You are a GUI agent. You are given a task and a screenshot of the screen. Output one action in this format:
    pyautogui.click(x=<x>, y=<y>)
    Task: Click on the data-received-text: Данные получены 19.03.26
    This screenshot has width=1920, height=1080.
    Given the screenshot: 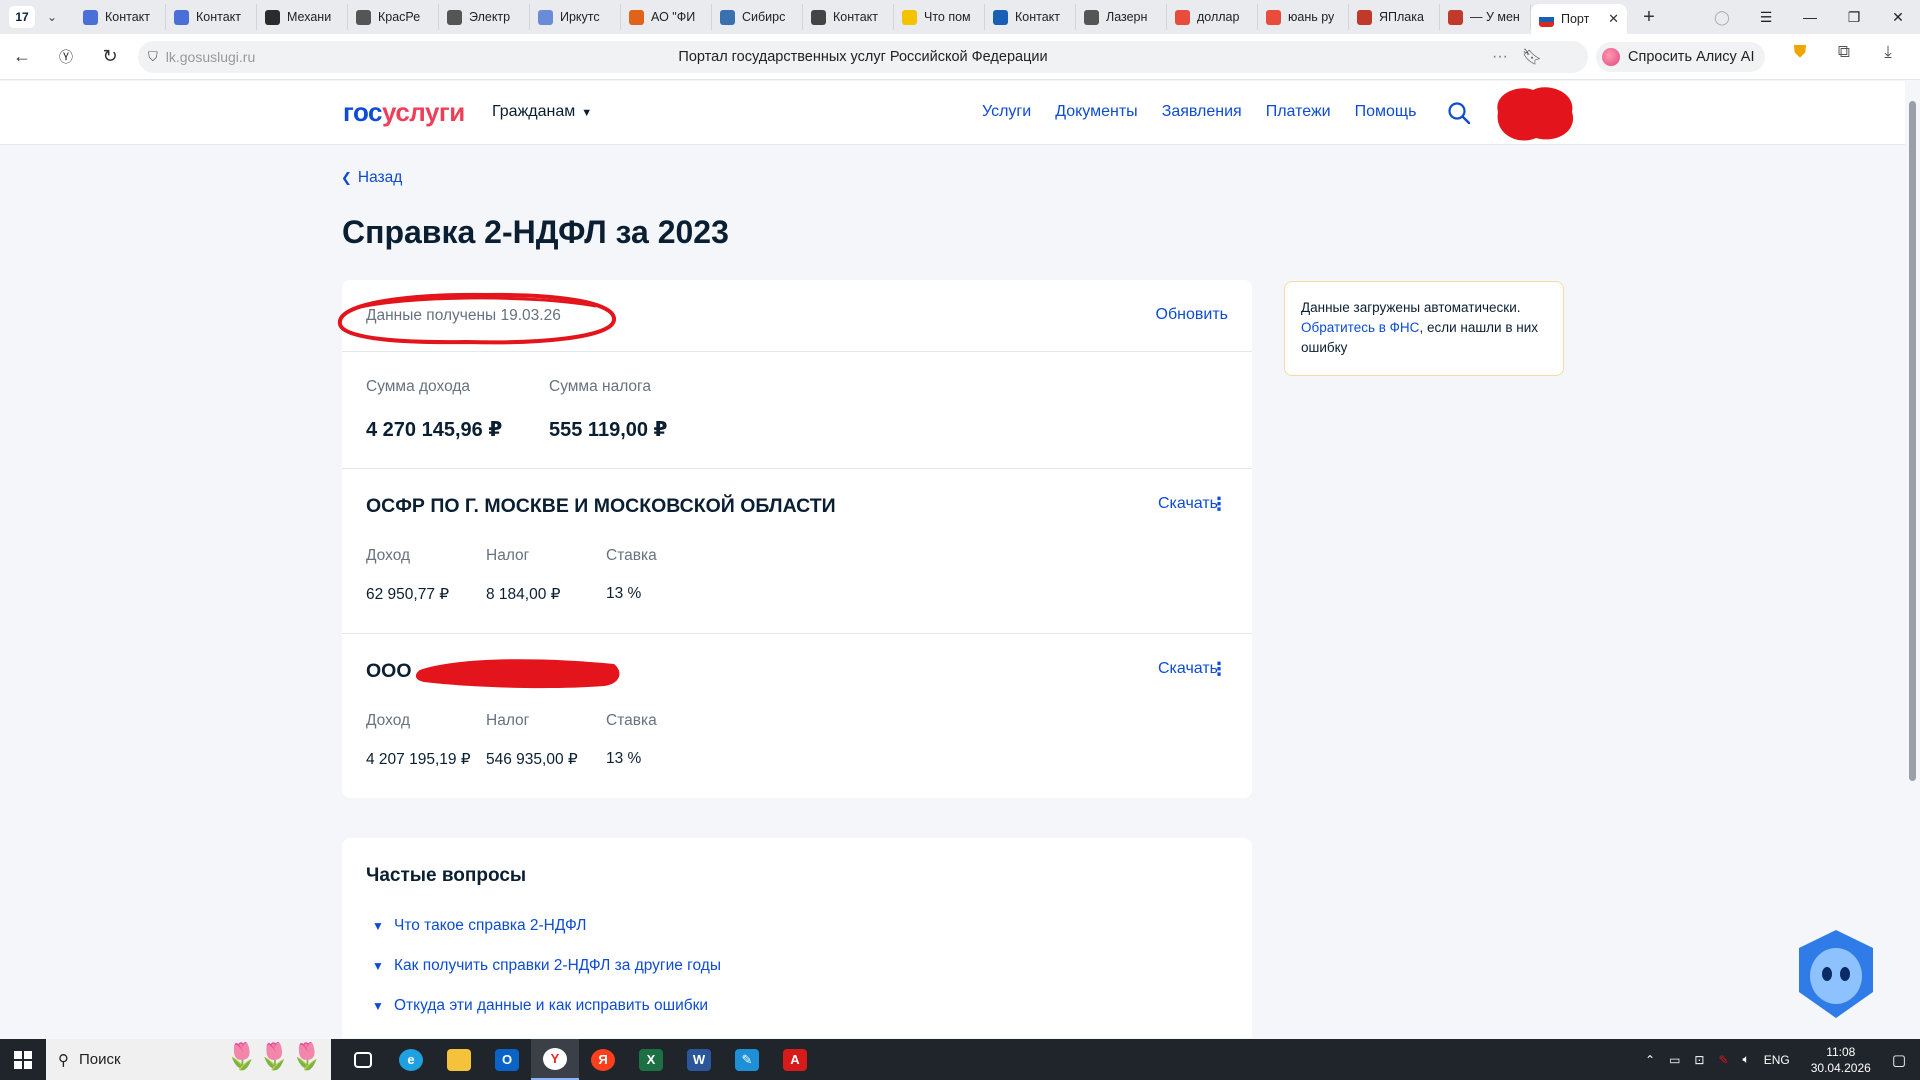 What is the action you would take?
    pyautogui.click(x=463, y=315)
    